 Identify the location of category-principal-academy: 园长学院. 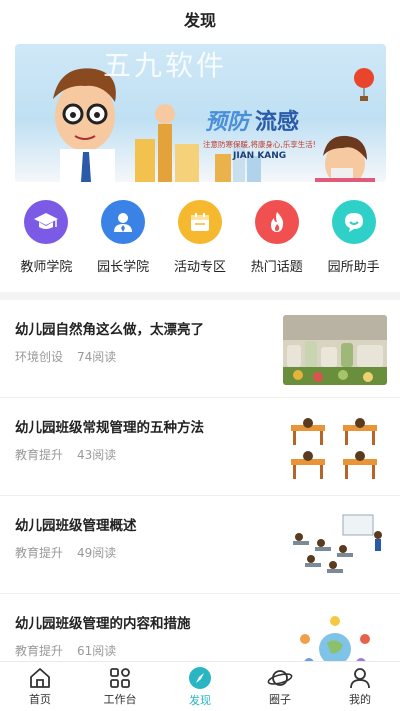
(123, 237).